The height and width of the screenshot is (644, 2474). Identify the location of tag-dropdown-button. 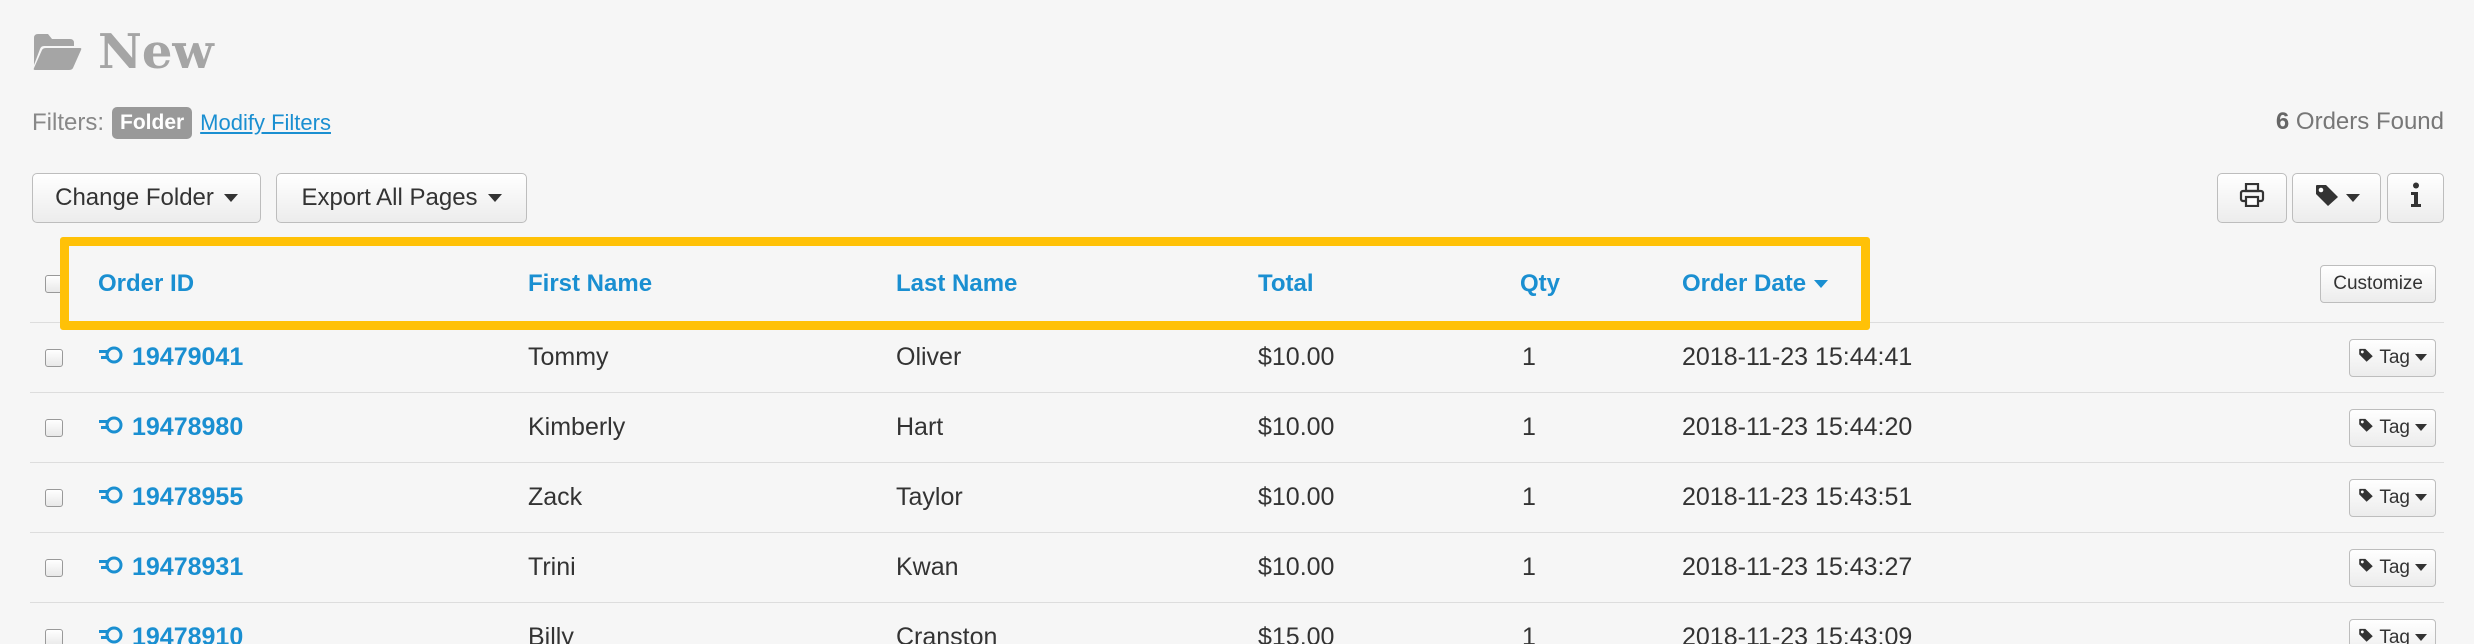
(2336, 198).